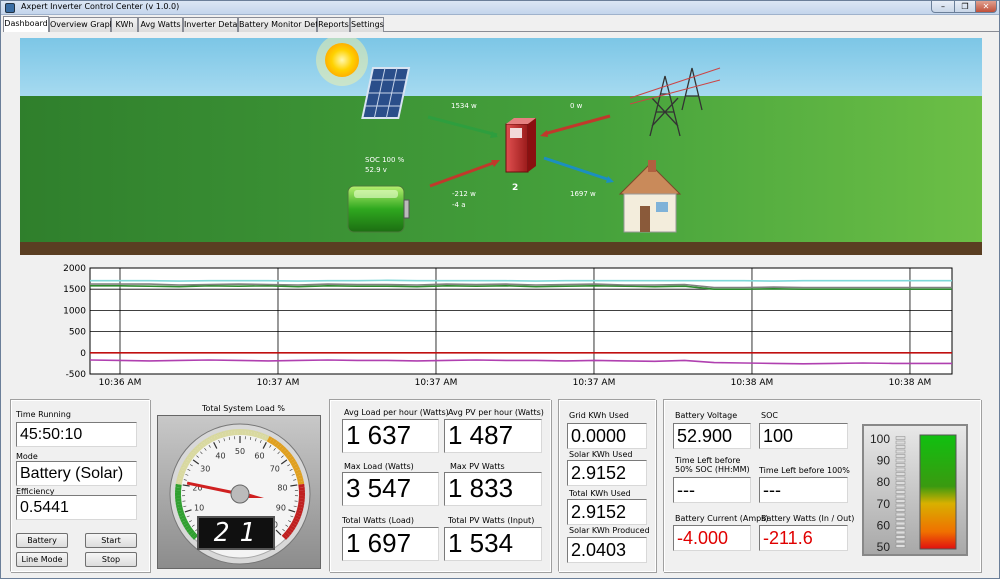  Describe the element at coordinates (493, 489) in the screenshot. I see `max-pv-field: 1 833` at that location.